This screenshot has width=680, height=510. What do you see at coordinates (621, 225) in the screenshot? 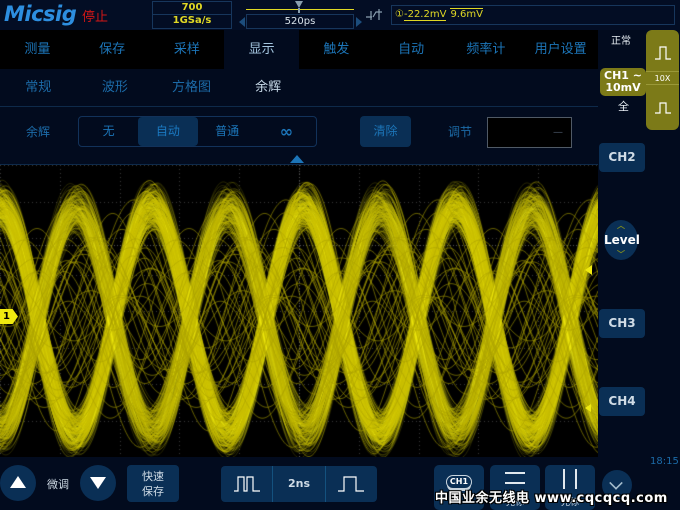
I see `chevron-up-icon: ︿` at bounding box center [621, 225].